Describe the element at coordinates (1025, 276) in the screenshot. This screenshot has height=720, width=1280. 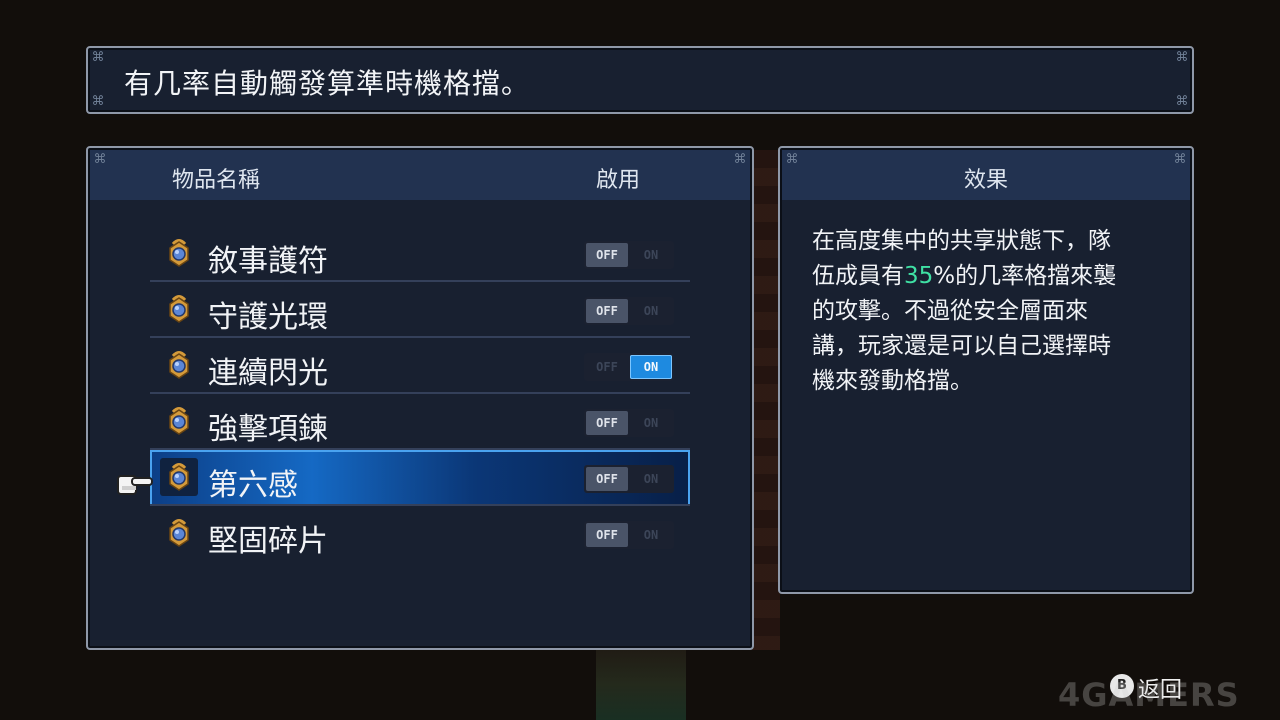
I see `effect-text: %的几率格擋來襲` at that location.